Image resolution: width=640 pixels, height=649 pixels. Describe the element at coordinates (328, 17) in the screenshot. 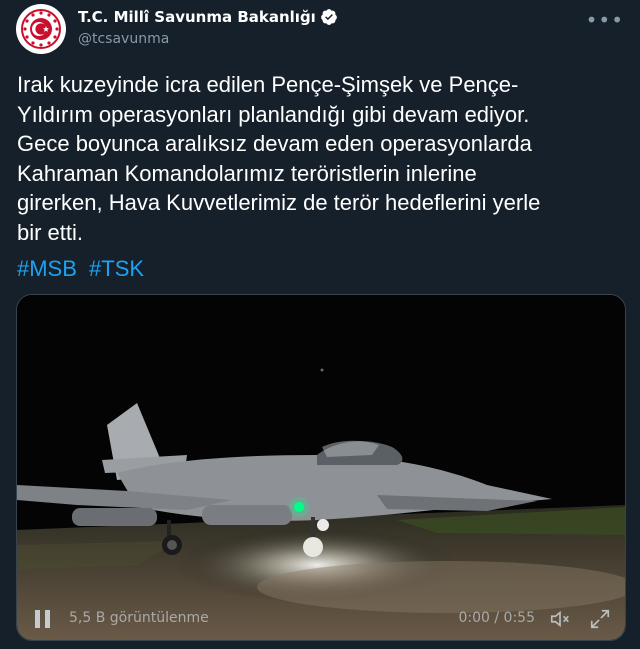

I see `verified-badge-icon` at that location.